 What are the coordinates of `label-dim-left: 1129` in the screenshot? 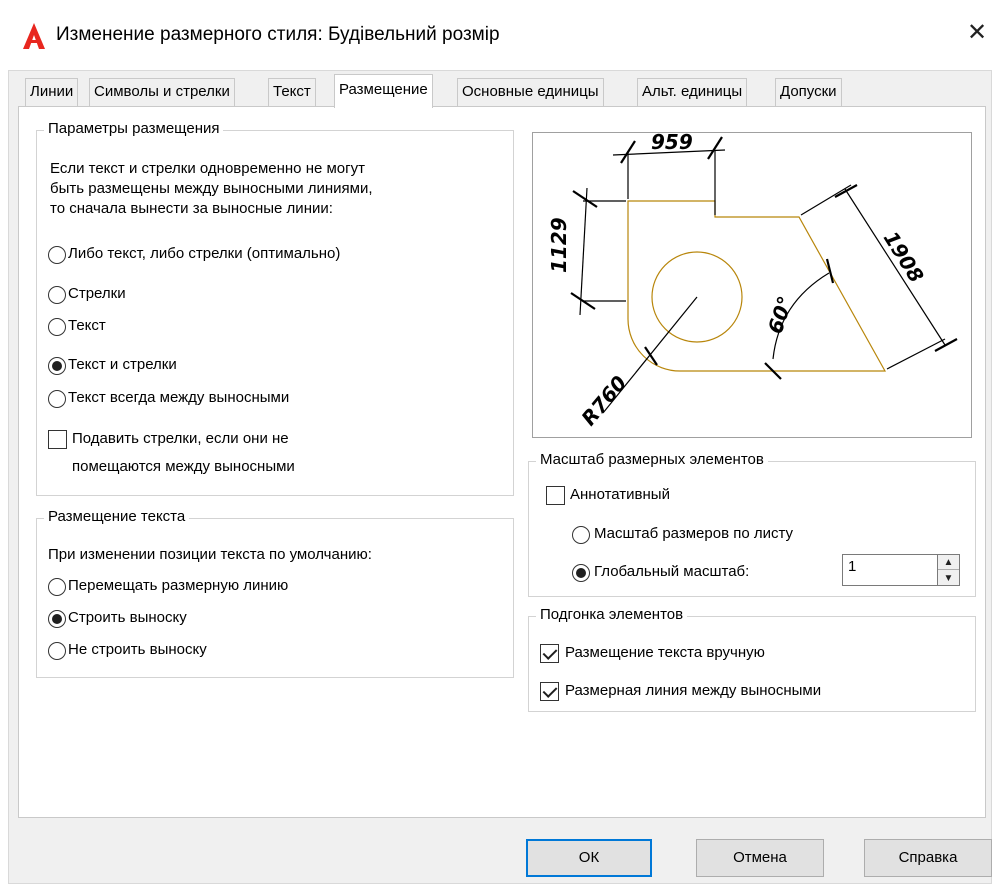 It's located at (559, 245).